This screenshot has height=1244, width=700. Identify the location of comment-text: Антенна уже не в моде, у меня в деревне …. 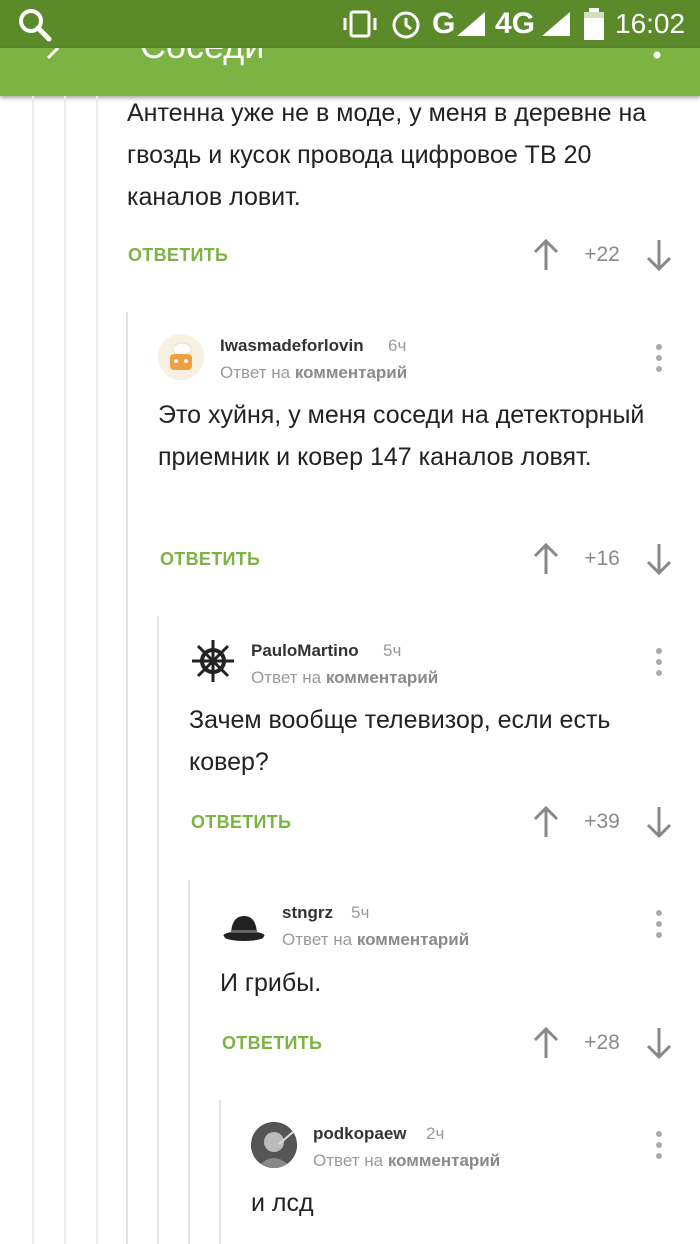
(387, 155).